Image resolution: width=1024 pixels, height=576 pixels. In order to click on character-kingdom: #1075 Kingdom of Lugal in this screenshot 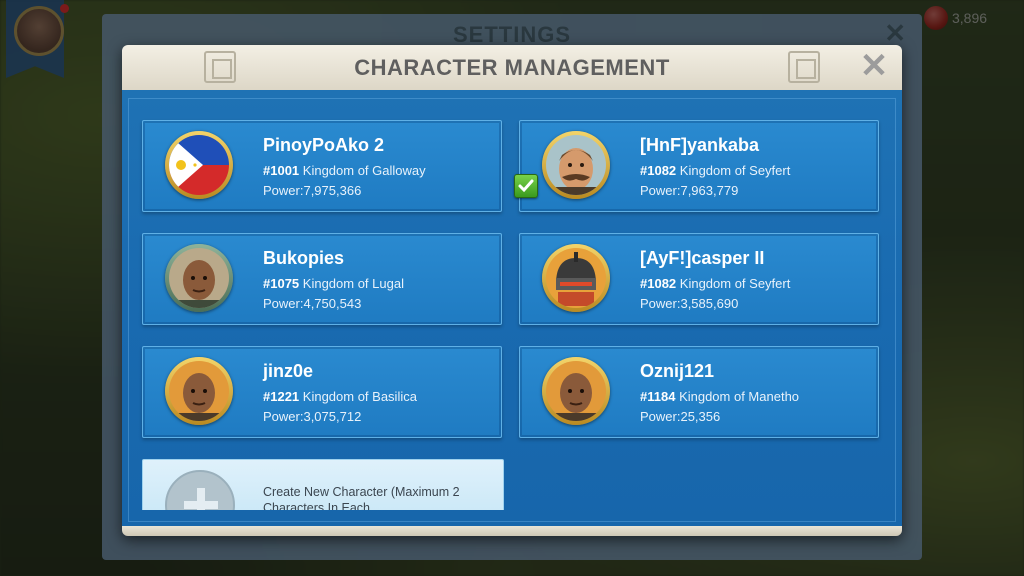, I will do `click(333, 283)`.